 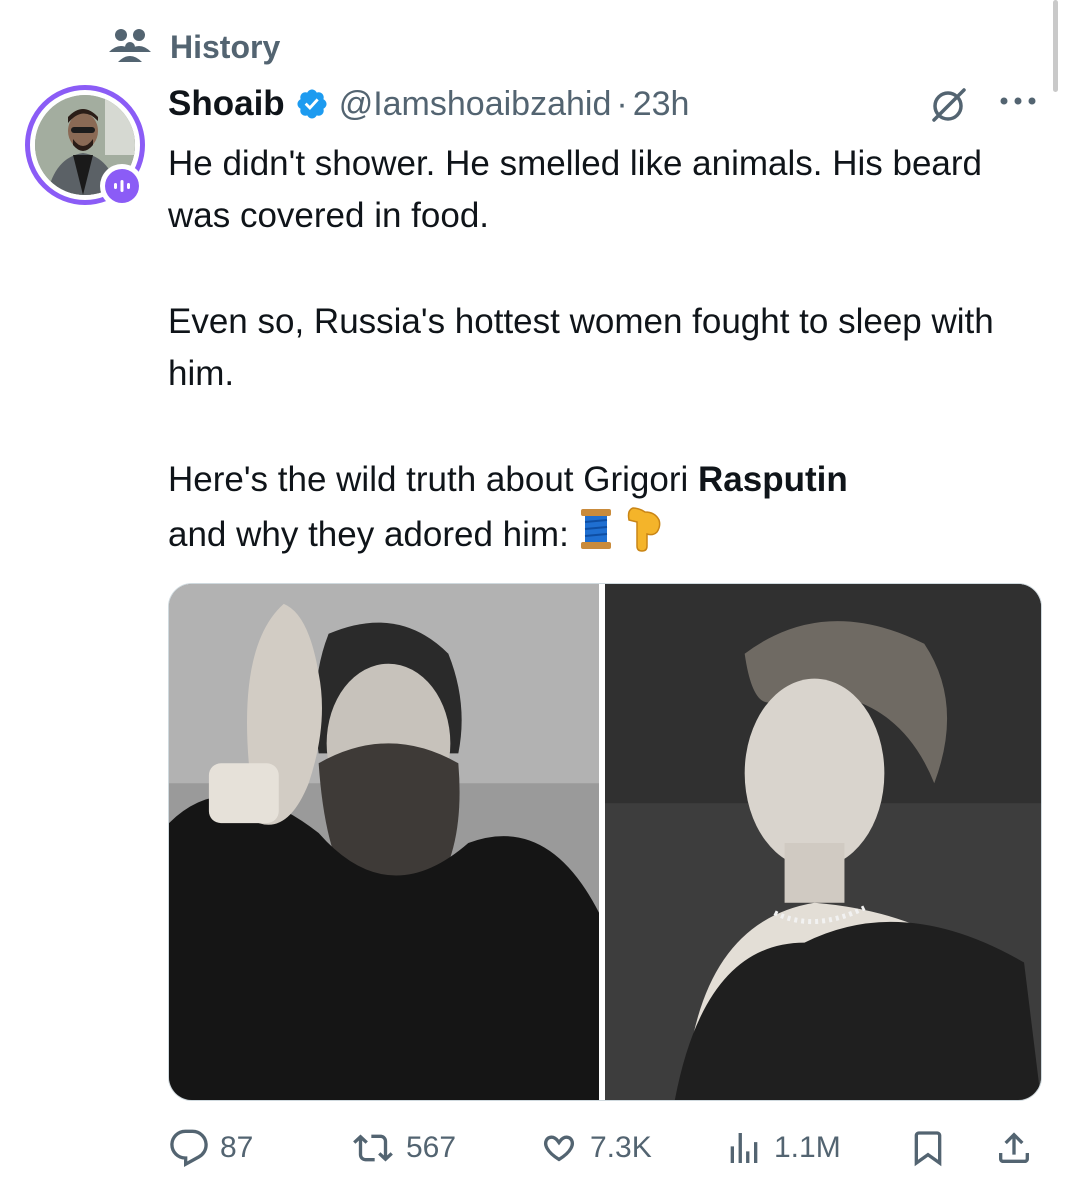 I want to click on post-header: Shoaib @Iamshoaibzahid · 23h, so click(x=428, y=104).